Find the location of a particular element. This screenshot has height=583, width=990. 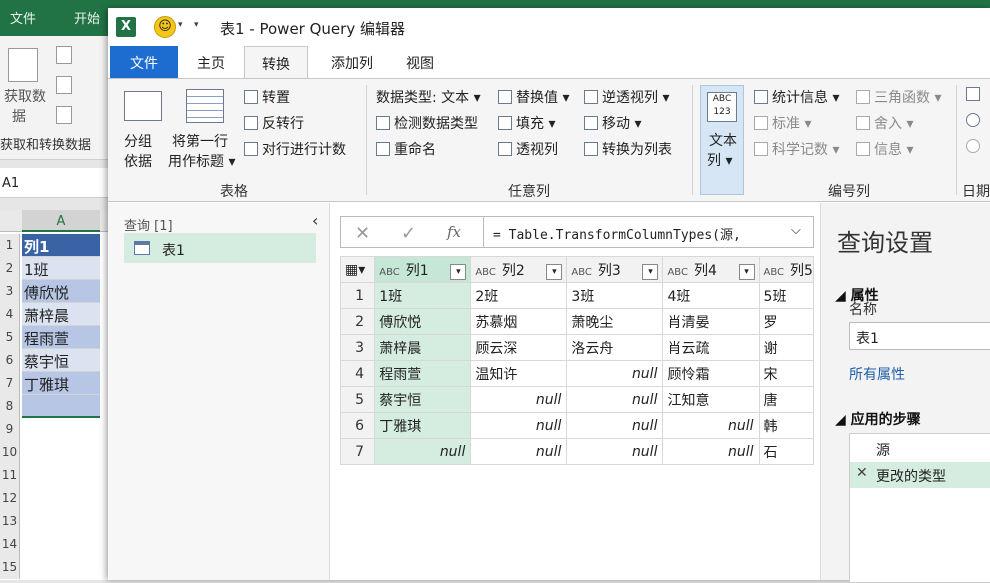

table-cell: 程雨萱 is located at coordinates (423, 373).